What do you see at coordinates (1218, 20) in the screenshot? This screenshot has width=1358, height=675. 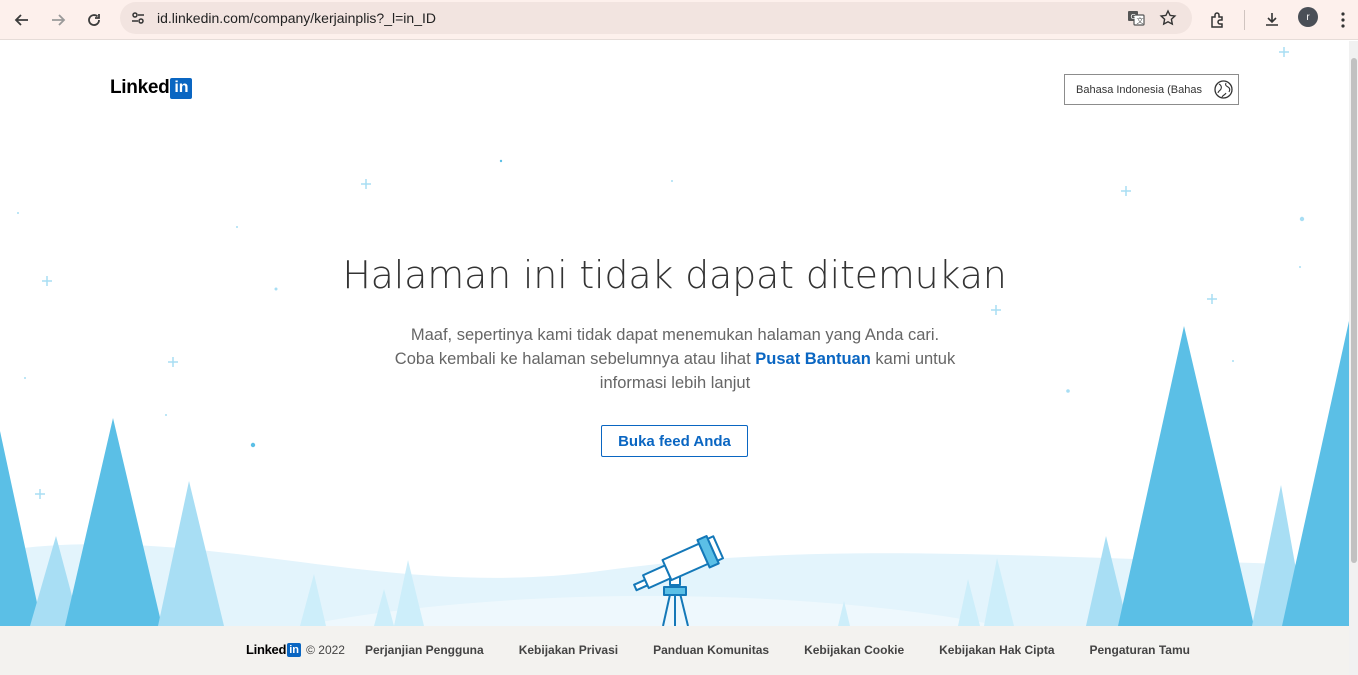 I see `extensions-icon` at bounding box center [1218, 20].